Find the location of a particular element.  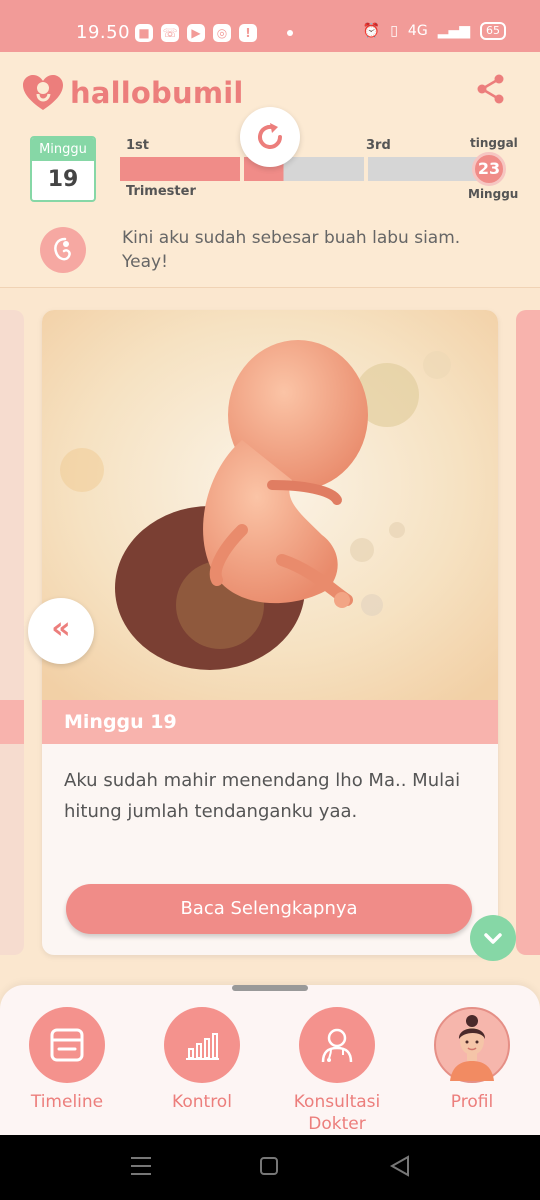

nav-timeline: Timeline is located at coordinates (67, 1060).